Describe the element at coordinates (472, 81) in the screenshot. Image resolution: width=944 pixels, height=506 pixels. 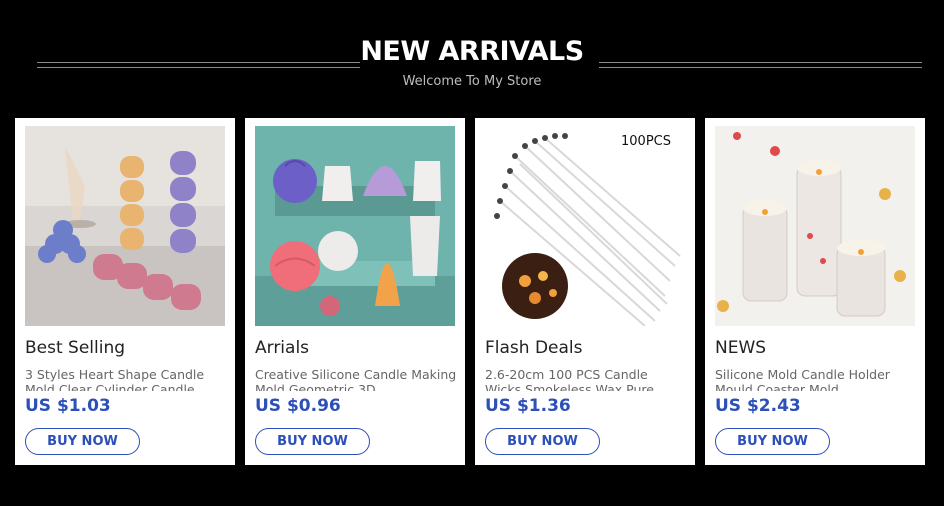
I see `section-subtitle: Welcome To My Store` at that location.